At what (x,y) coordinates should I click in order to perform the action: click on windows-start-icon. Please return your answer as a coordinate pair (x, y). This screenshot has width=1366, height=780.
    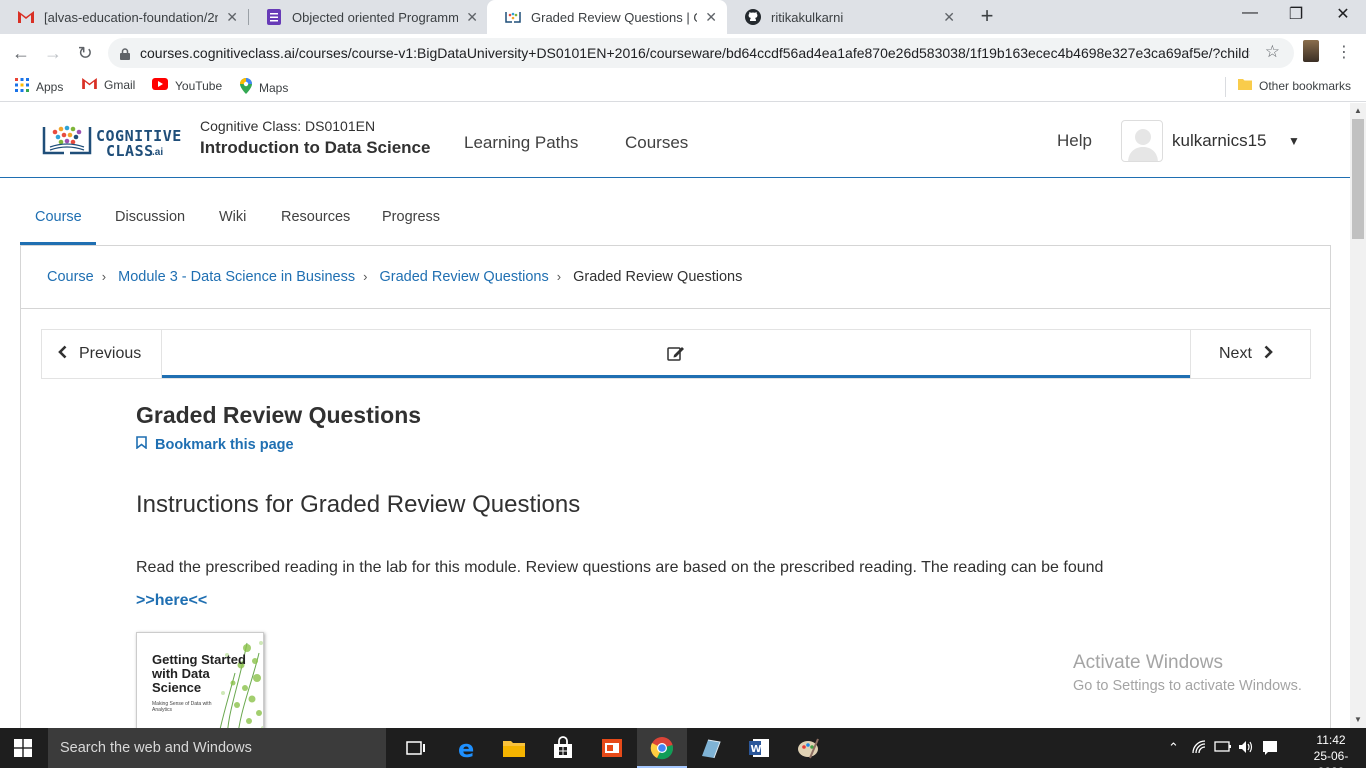
    Looking at the image, I should click on (23, 748).